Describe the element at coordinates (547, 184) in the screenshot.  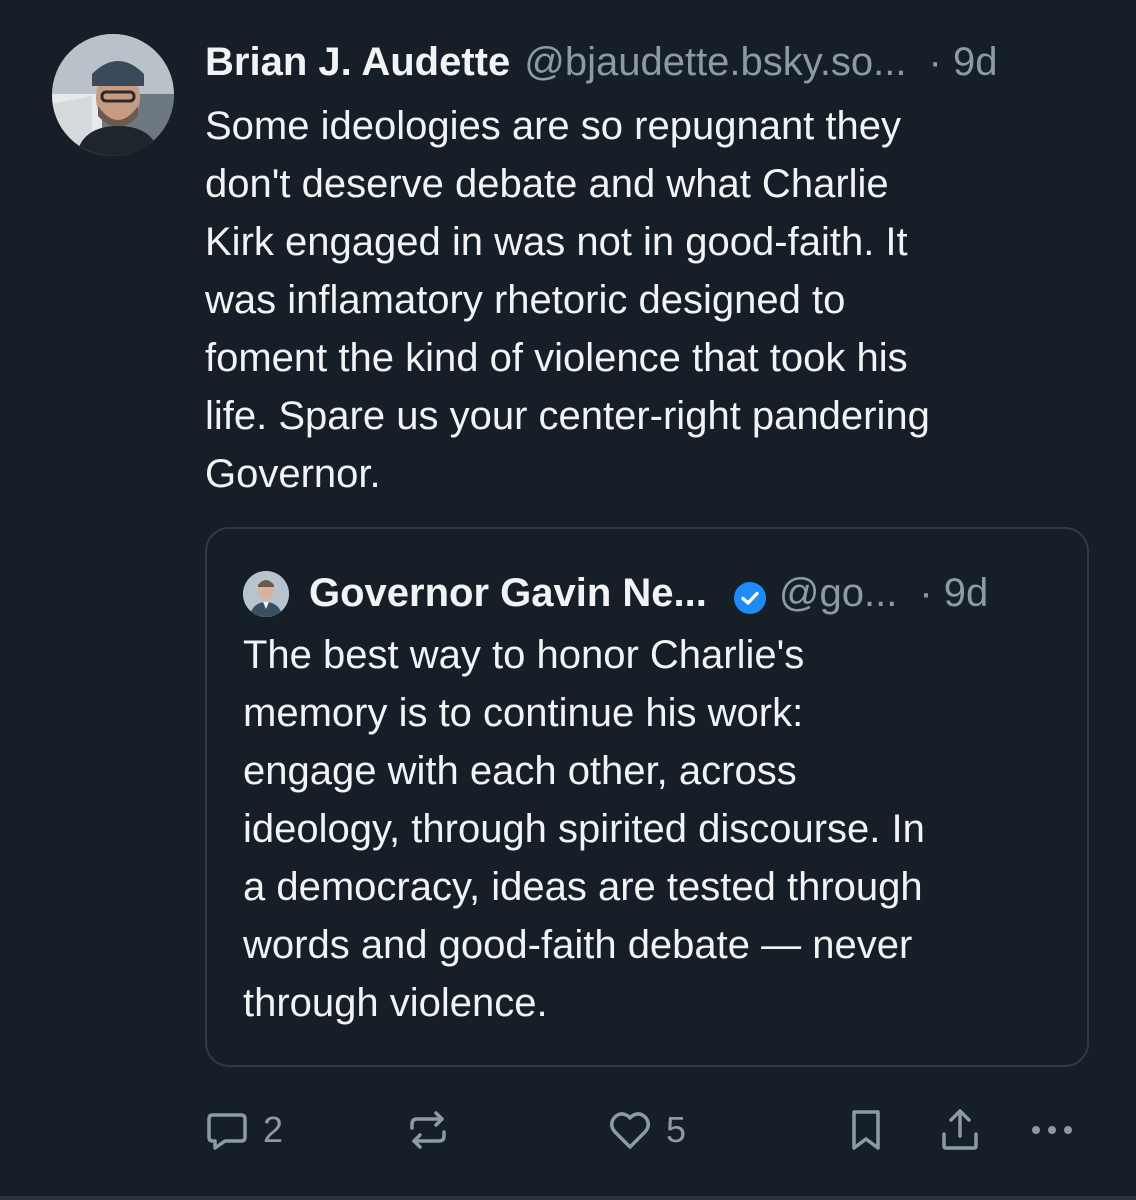
I see `post-text-line: don't deserve debate and what Charlie` at that location.